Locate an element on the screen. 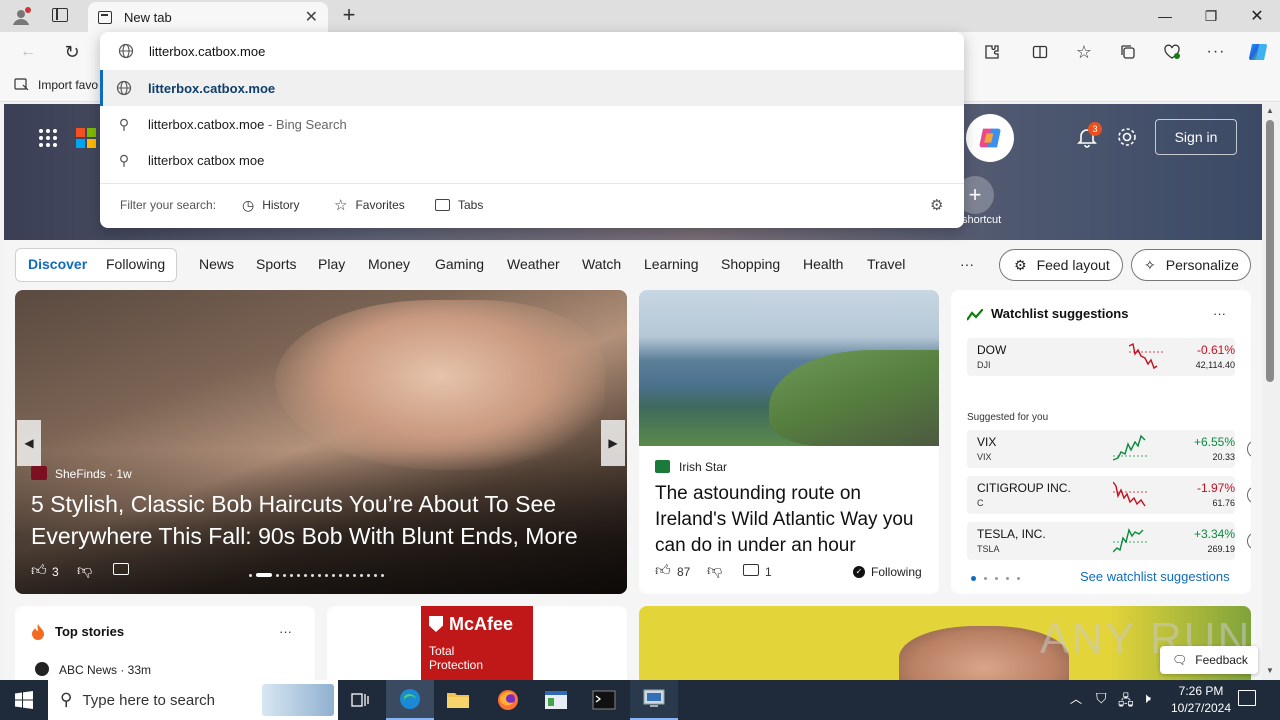 The image size is (1280, 720). stock-row-tesla: TESLA, INC. TSLA +3.34% 269.19 + is located at coordinates (1109, 541).